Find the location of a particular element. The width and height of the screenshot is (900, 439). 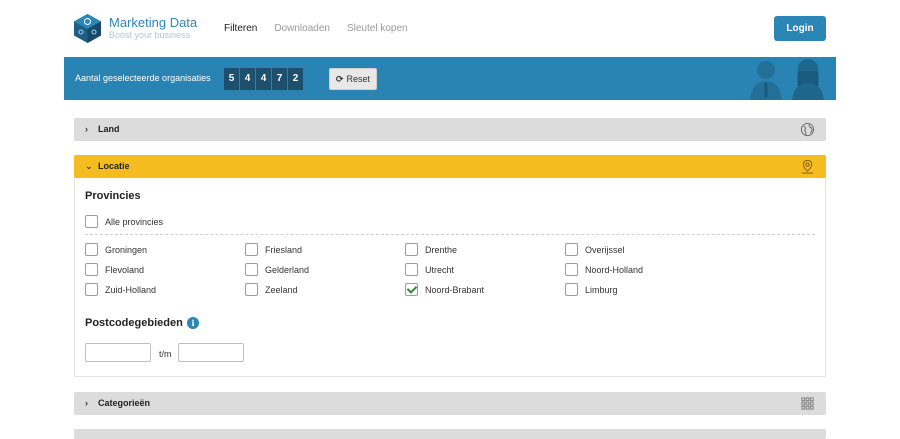

checkbox-gelderland: Gelderland is located at coordinates (277, 269).